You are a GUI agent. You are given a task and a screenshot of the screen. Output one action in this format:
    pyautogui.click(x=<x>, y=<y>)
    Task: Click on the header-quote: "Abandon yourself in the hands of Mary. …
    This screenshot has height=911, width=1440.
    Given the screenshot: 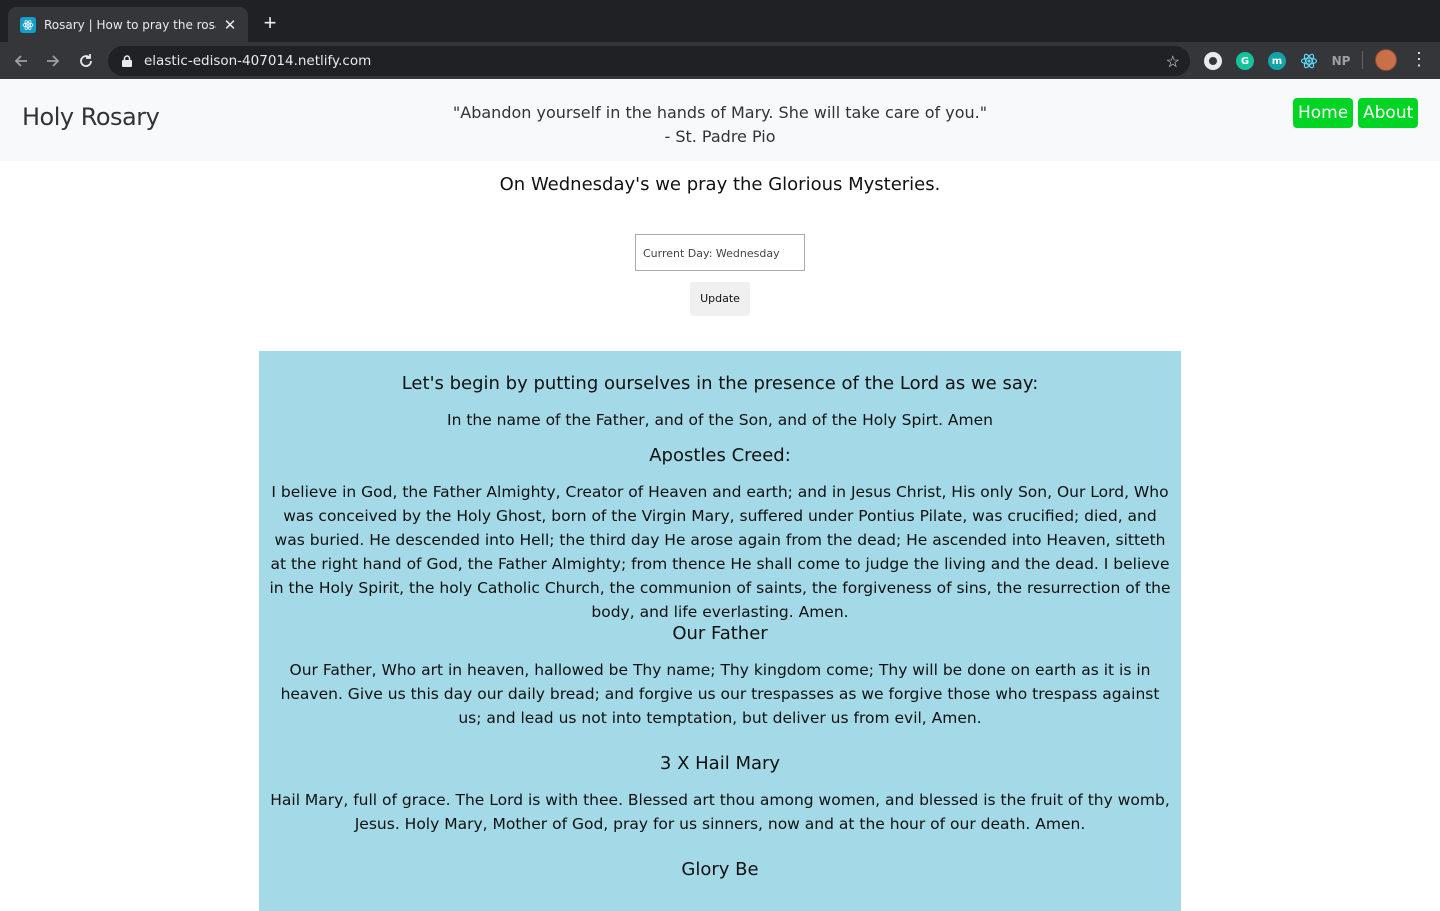 What is the action you would take?
    pyautogui.click(x=720, y=125)
    